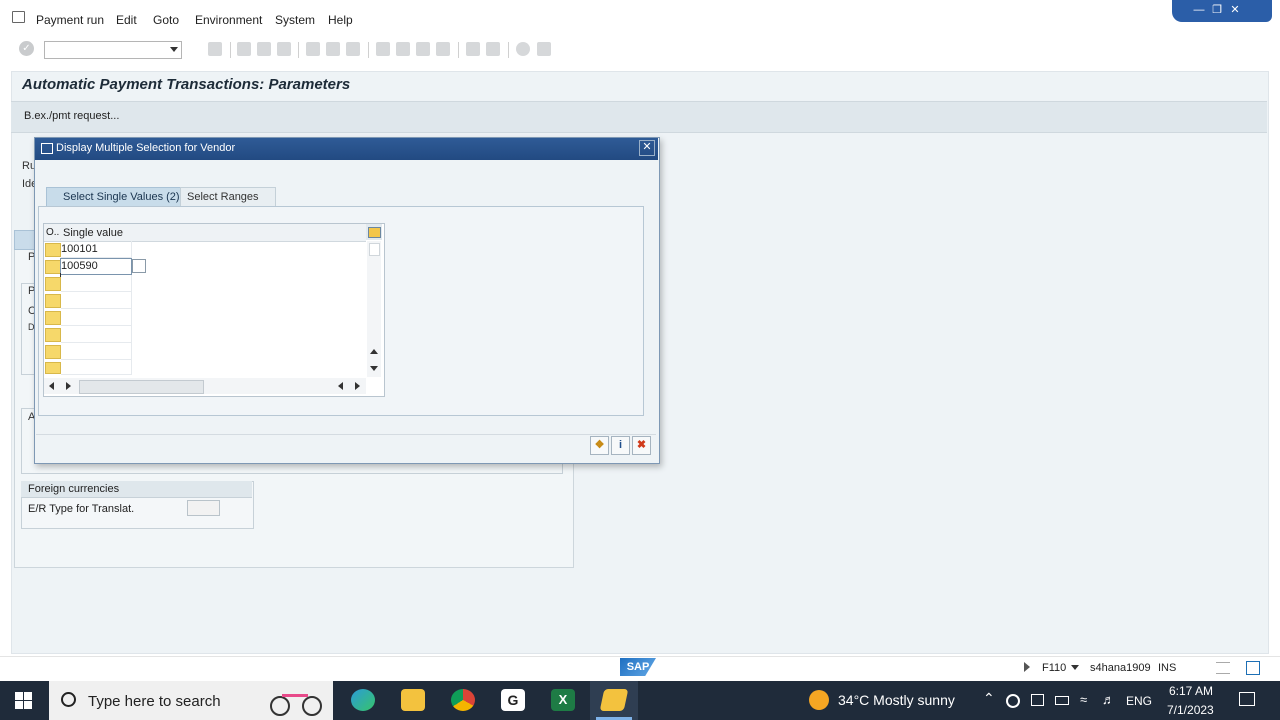 This screenshot has width=1280, height=720. Describe the element at coordinates (1108, 699) in the screenshot. I see `volume-icon: ♬` at that location.